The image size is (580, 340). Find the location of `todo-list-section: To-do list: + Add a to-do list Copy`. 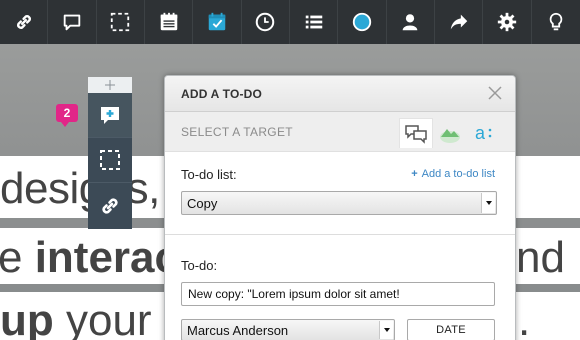

todo-list-section: To-do list: + Add a to-do list Copy is located at coordinates (340, 193).